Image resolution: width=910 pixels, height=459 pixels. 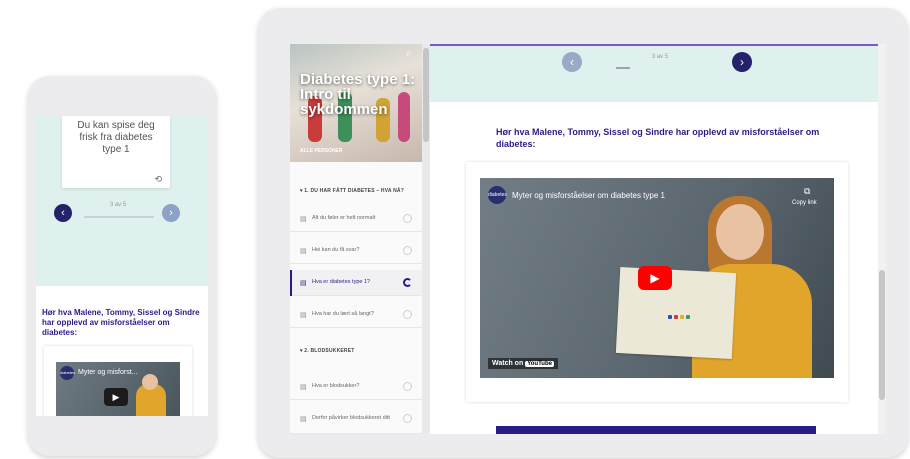 I want to click on youtube-logo: YouTube, so click(x=539, y=364).